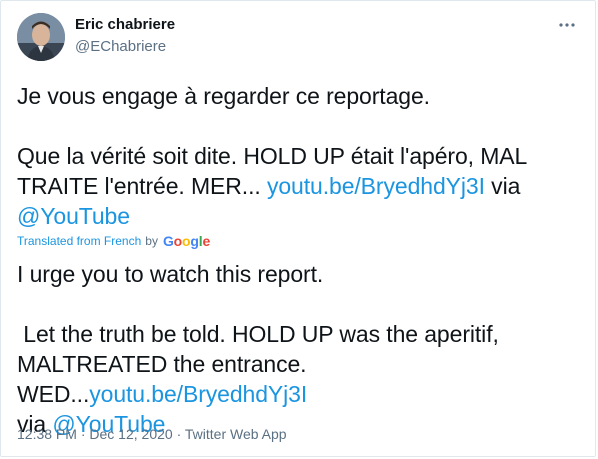 The height and width of the screenshot is (459, 598). Describe the element at coordinates (194, 241) in the screenshot. I see `google-logo-letter: g` at that location.